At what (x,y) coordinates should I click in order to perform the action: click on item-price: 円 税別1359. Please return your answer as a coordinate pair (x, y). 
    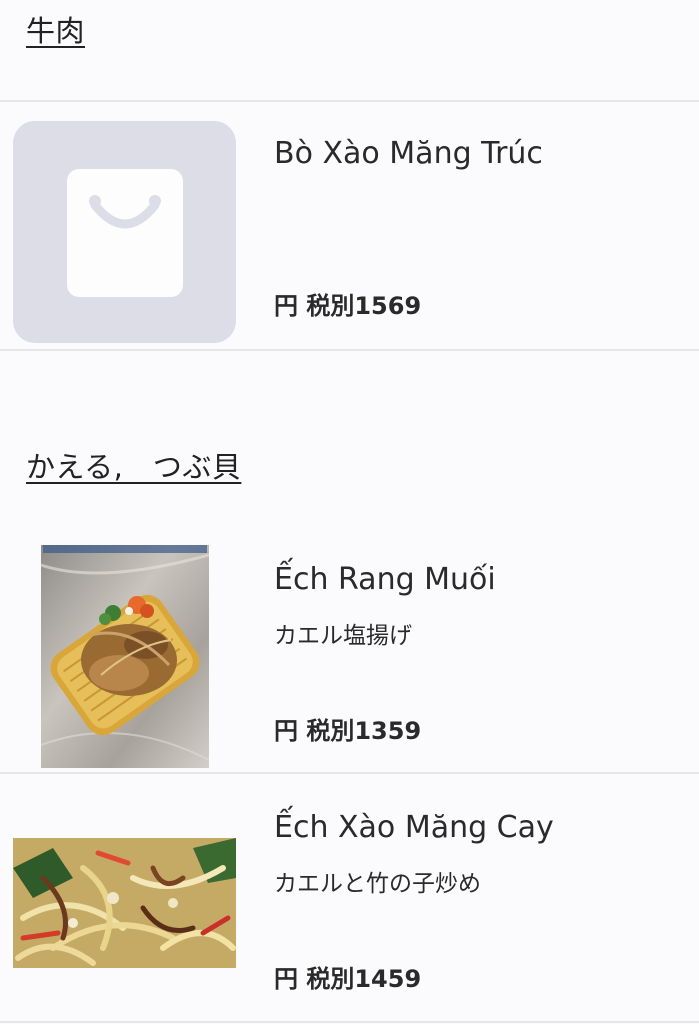
    Looking at the image, I should click on (348, 731).